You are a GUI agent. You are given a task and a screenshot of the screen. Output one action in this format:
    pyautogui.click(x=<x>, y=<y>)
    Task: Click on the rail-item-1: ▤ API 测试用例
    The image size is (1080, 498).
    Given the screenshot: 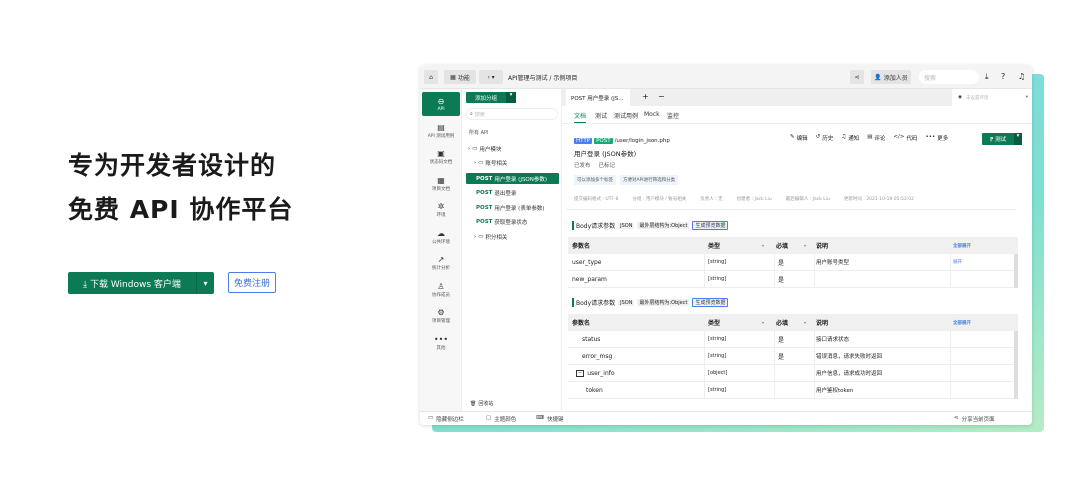 What is the action you would take?
    pyautogui.click(x=441, y=131)
    